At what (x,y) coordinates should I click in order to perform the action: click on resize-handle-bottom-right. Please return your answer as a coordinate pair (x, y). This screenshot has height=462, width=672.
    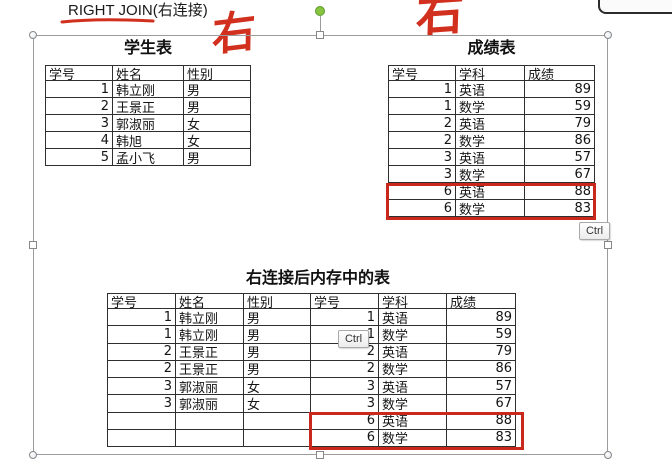
    Looking at the image, I should click on (608, 455).